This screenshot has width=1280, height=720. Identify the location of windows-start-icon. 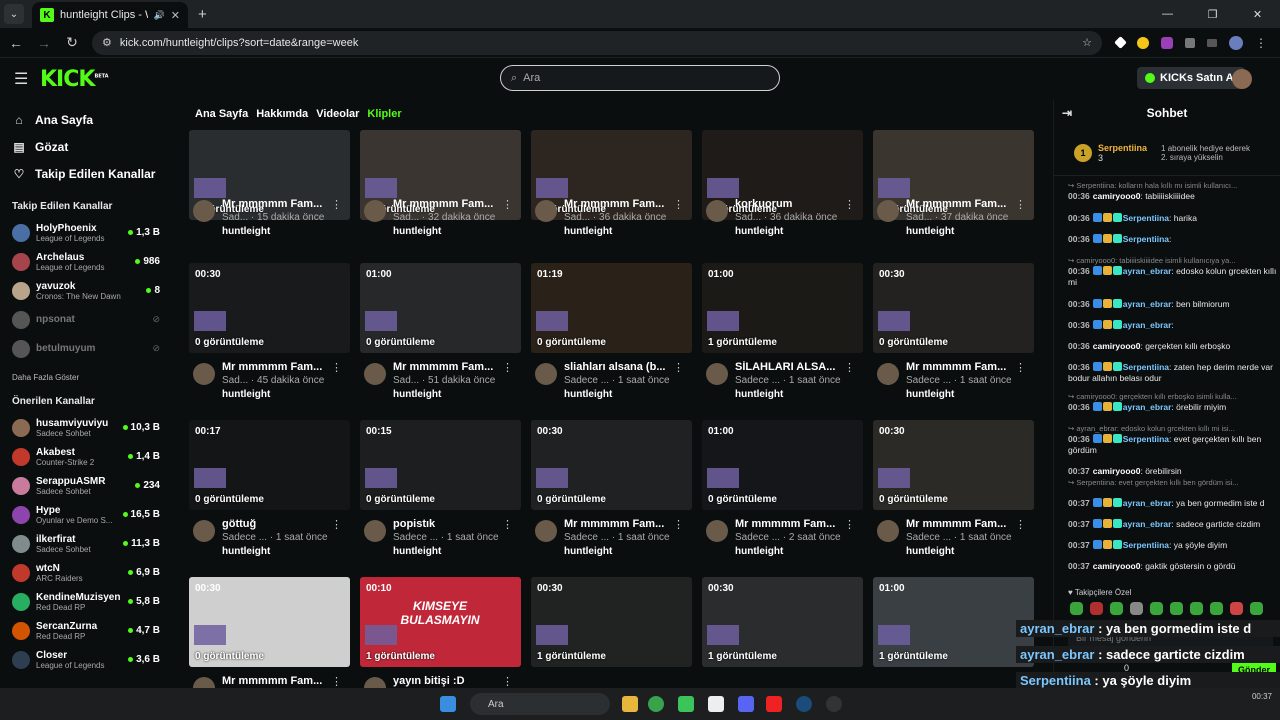
(448, 704).